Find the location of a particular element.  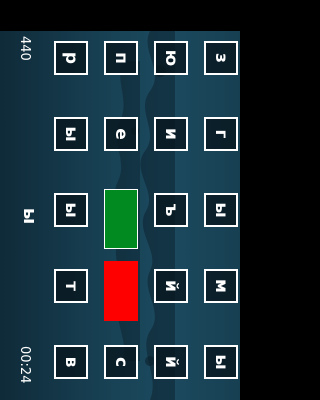

green-block is located at coordinates (121, 219).